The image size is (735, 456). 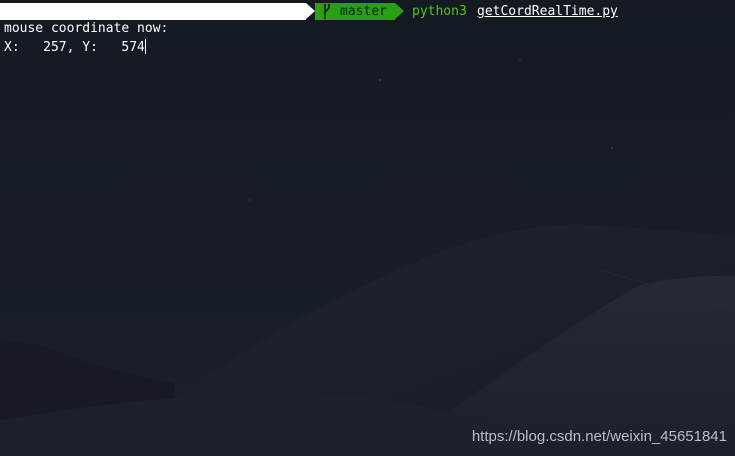 I want to click on prompt-path-segment, so click(x=153, y=11).